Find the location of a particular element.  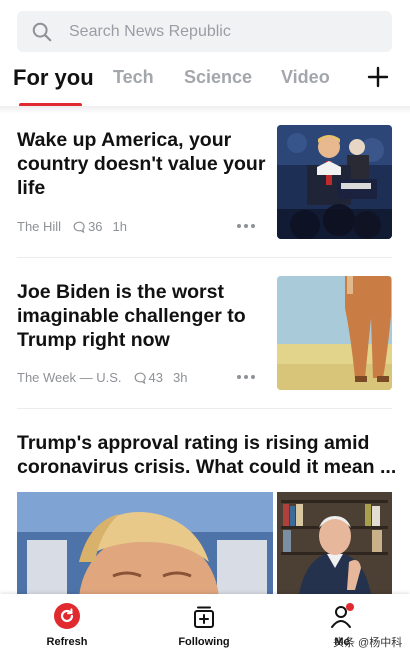

search-bar: Search News Republic is located at coordinates (204, 31).